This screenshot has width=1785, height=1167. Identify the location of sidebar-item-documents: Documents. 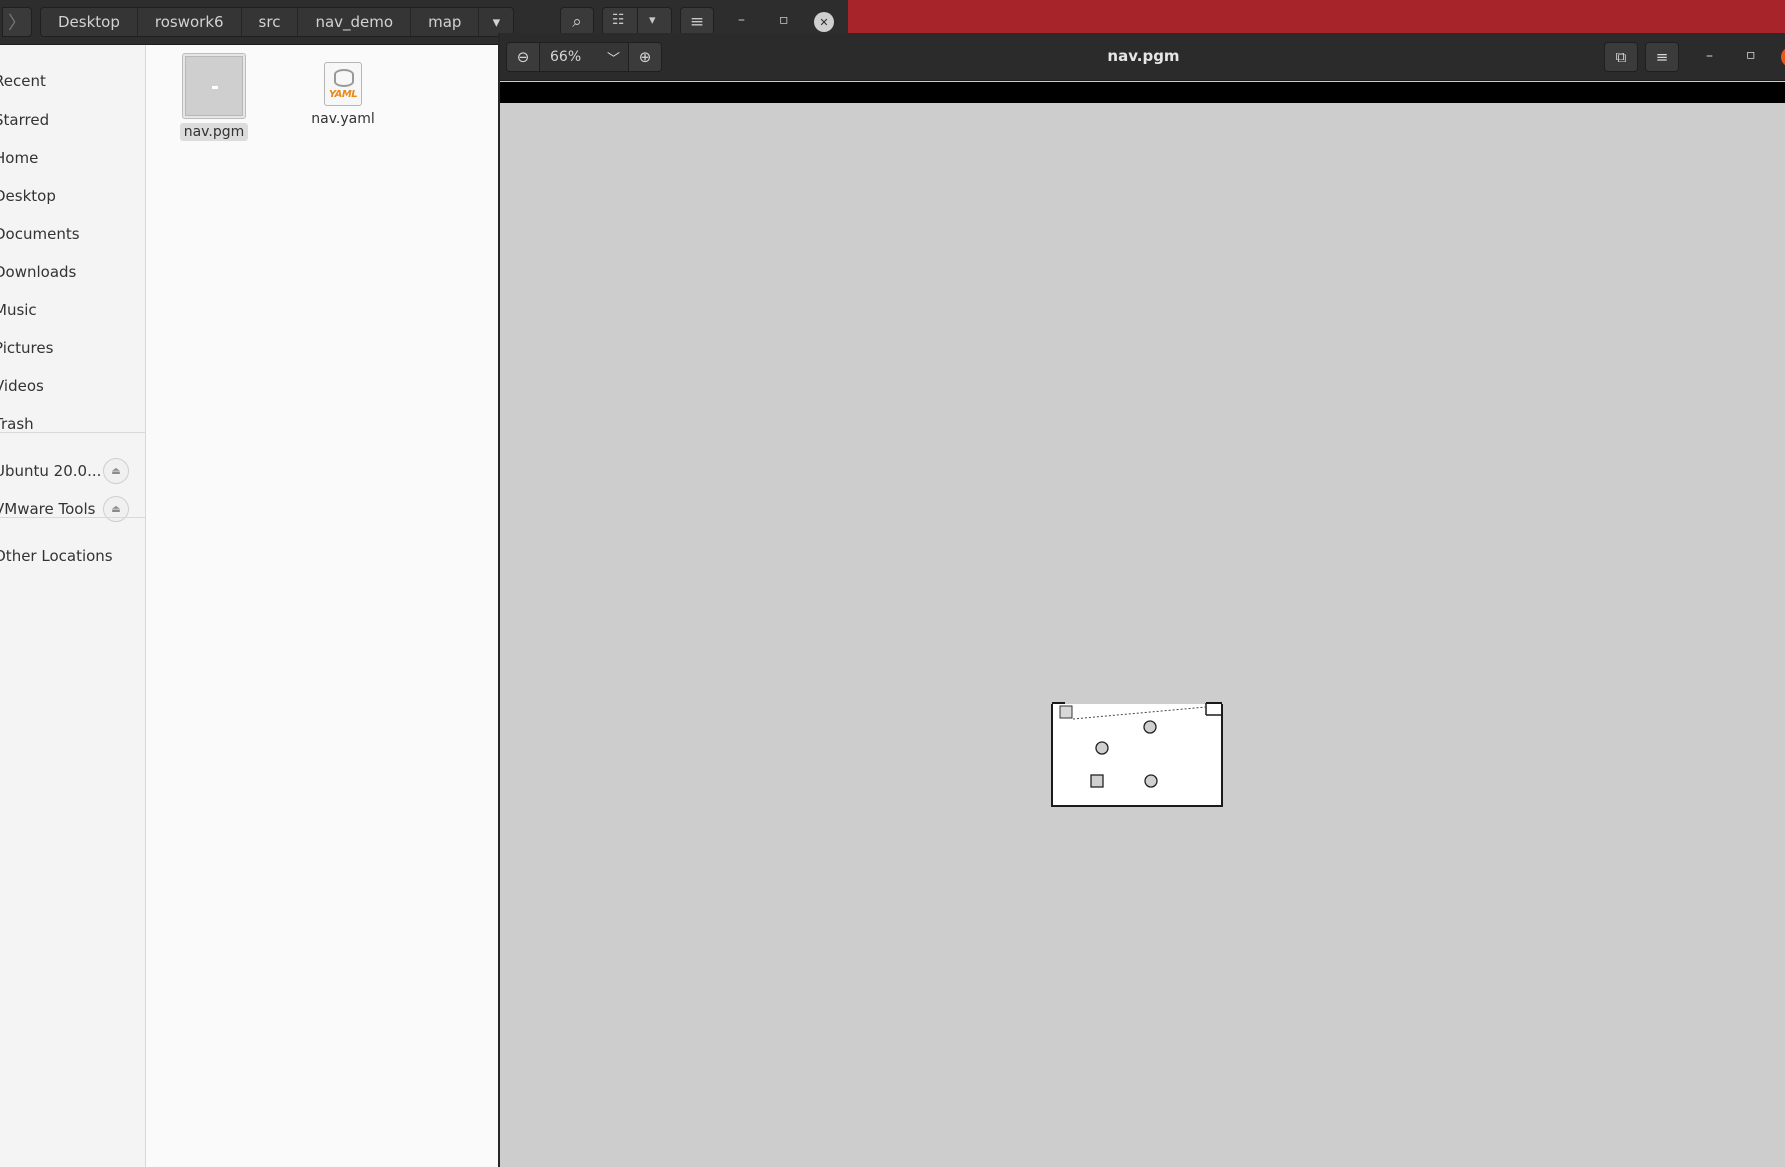
(72, 234).